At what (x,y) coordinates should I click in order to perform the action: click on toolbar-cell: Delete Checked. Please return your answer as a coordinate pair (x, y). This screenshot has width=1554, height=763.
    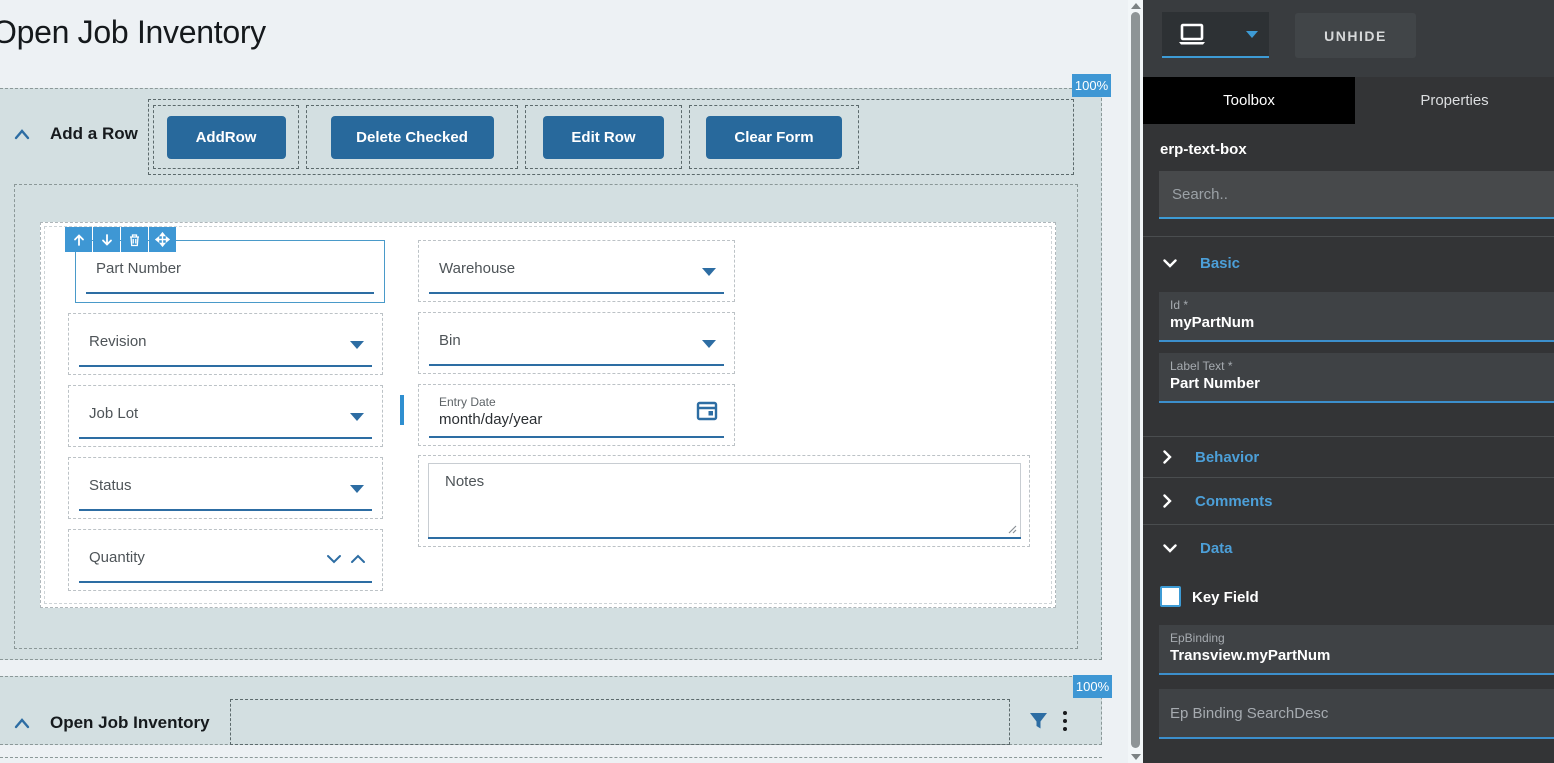
    Looking at the image, I should click on (412, 137).